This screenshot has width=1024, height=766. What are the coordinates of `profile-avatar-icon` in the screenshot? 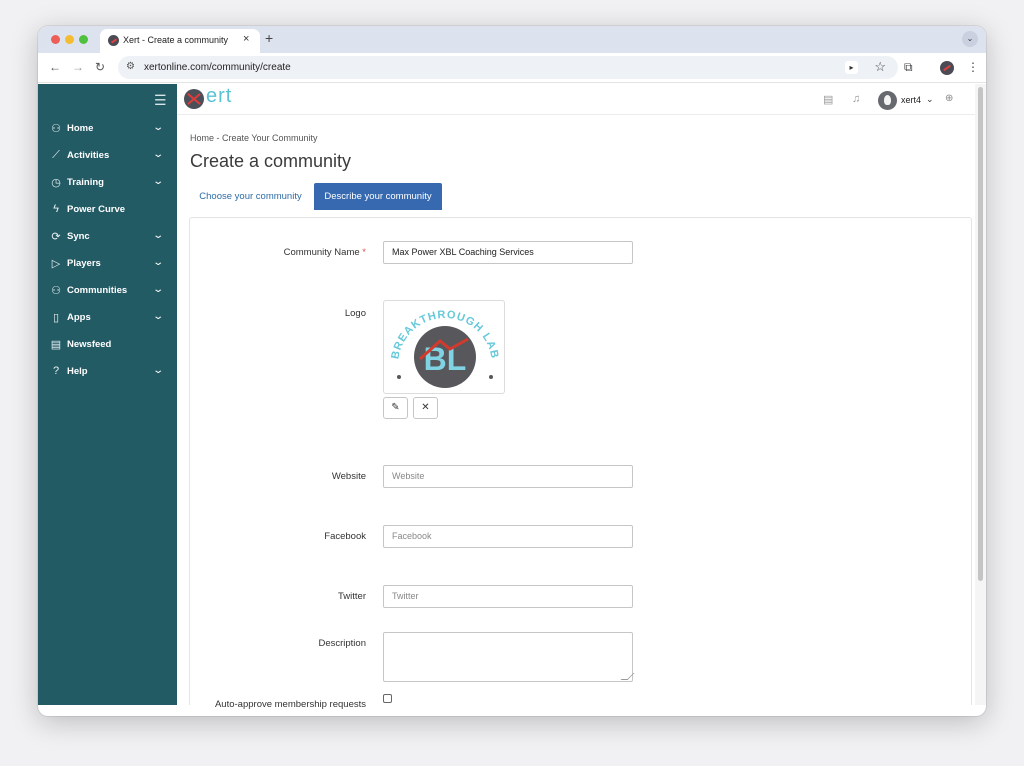 It's located at (947, 68).